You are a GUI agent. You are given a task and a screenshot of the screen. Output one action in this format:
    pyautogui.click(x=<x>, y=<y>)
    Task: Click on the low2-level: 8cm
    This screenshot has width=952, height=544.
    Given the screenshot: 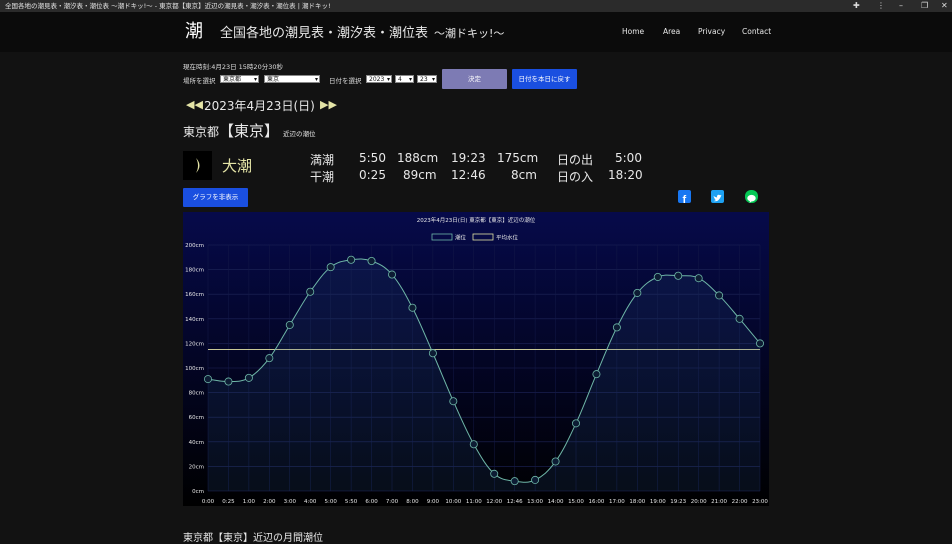 What is the action you would take?
    pyautogui.click(x=524, y=175)
    